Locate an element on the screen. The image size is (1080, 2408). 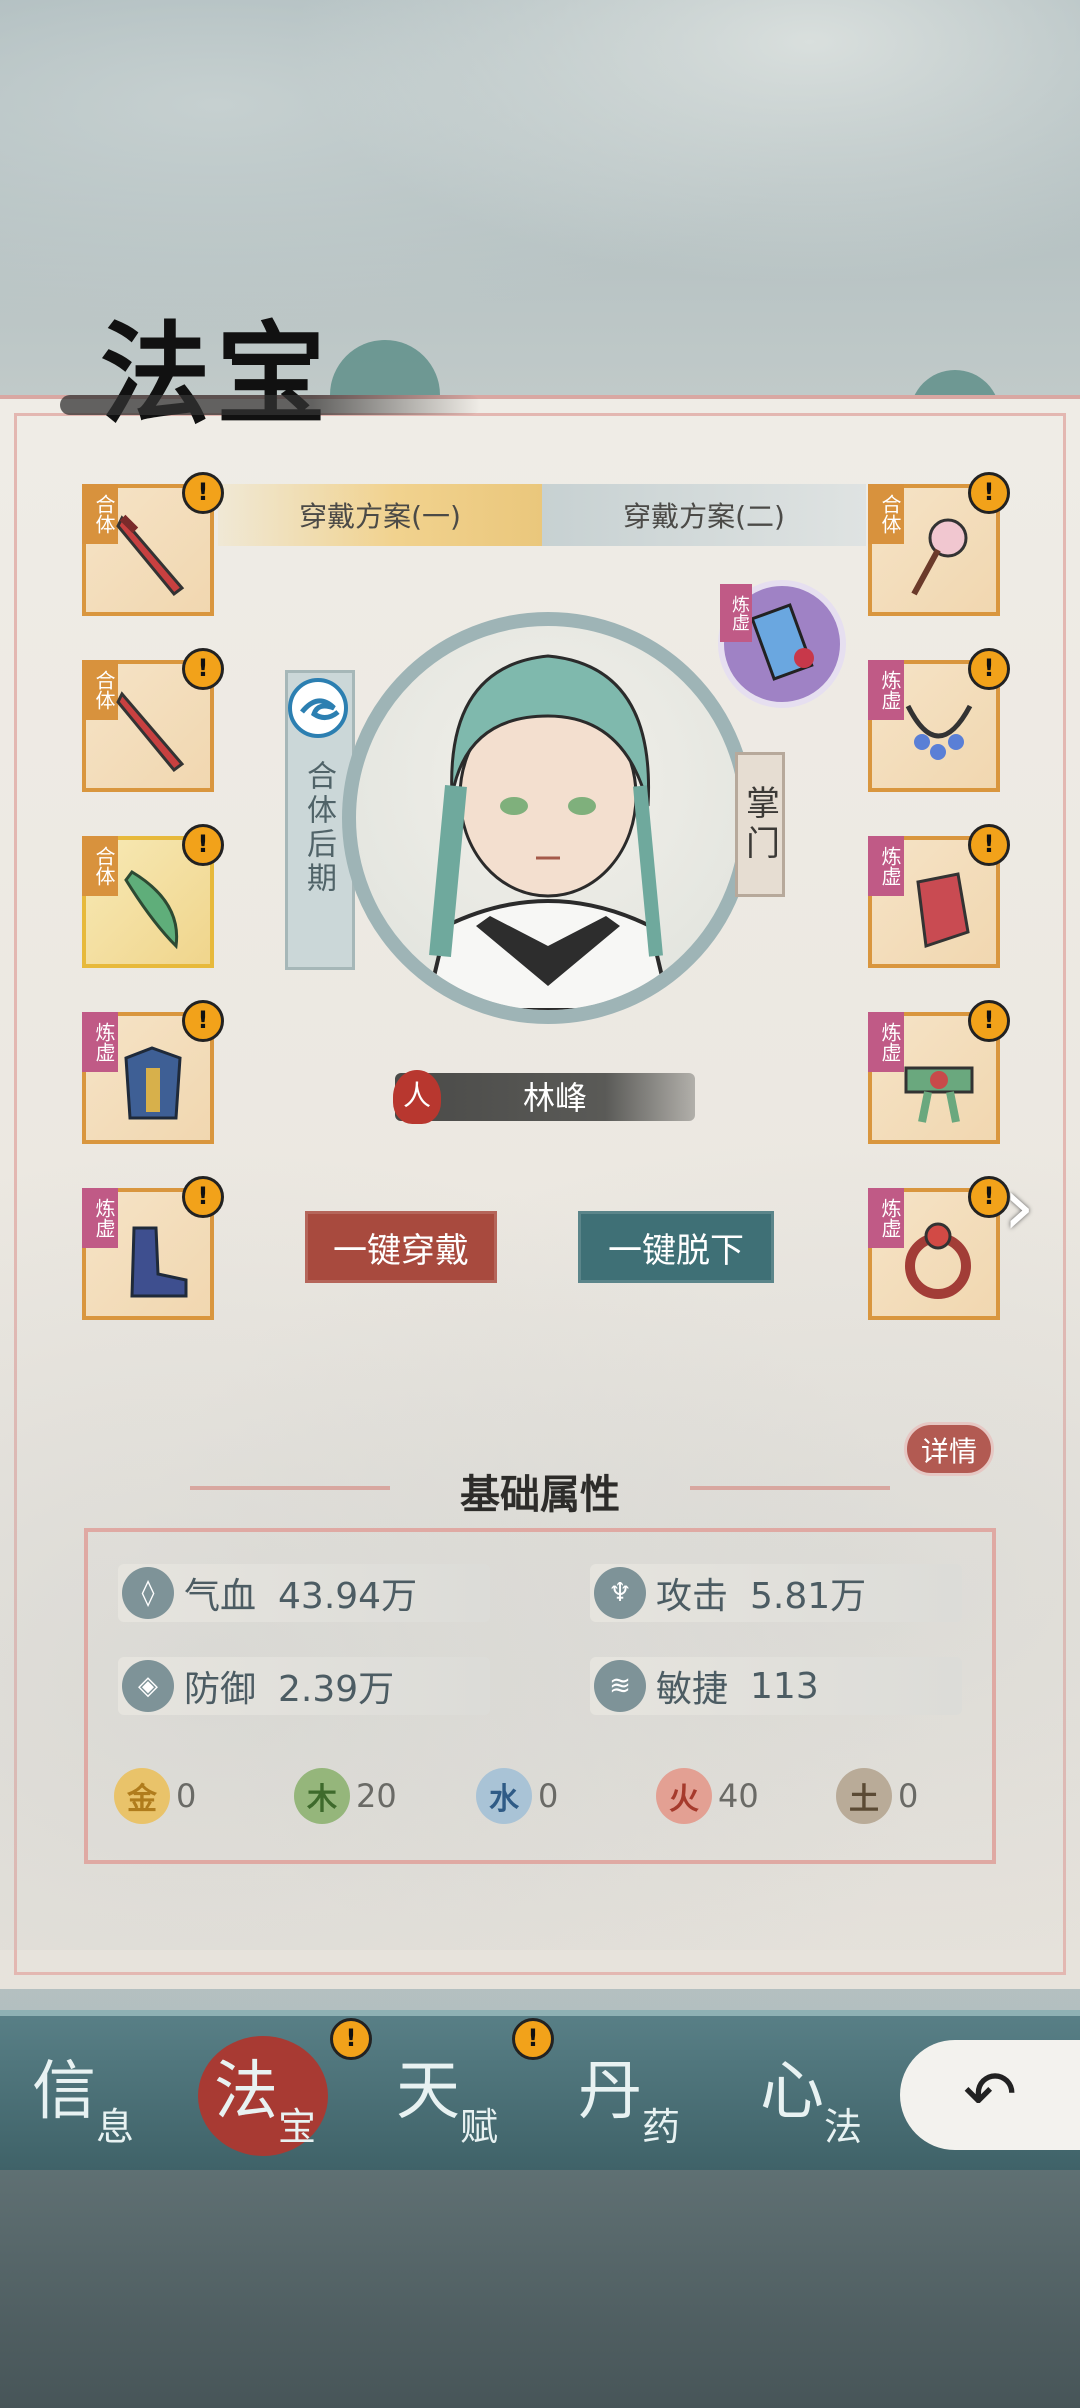
nav-label-sub: 息 is located at coordinates (115, 2127).